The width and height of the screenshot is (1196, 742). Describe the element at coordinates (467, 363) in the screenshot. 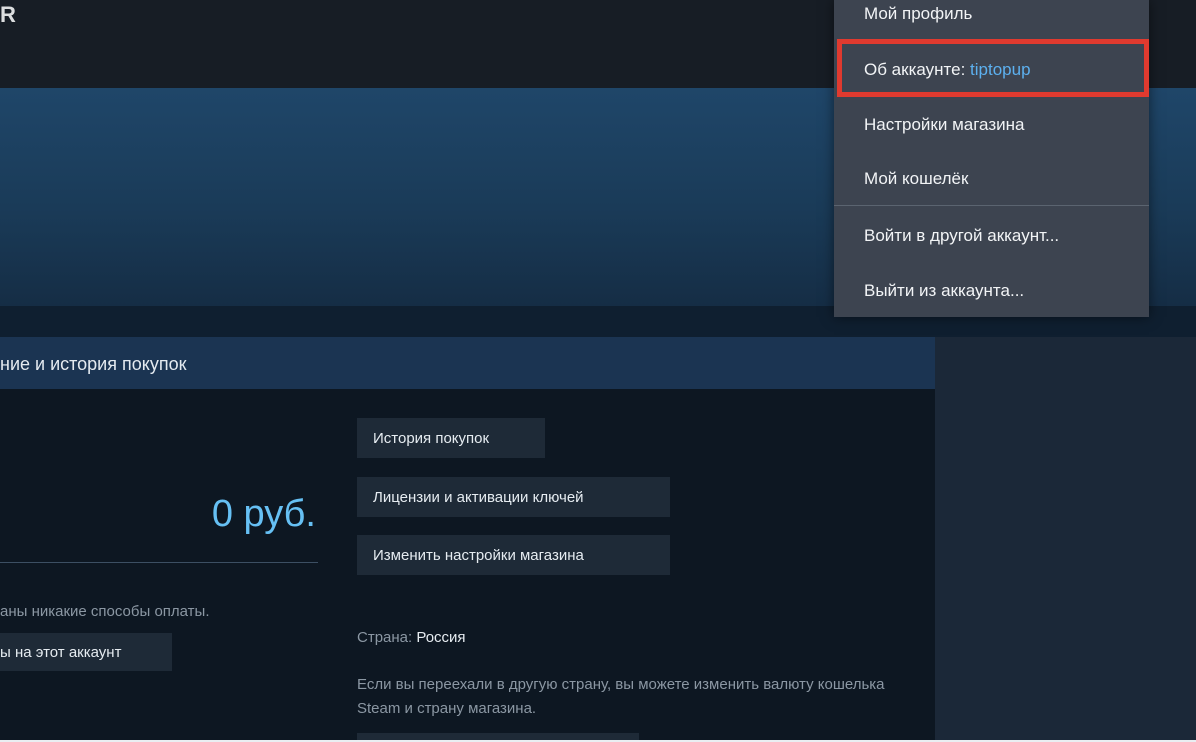

I see `section-header: ние и история покупок` at that location.